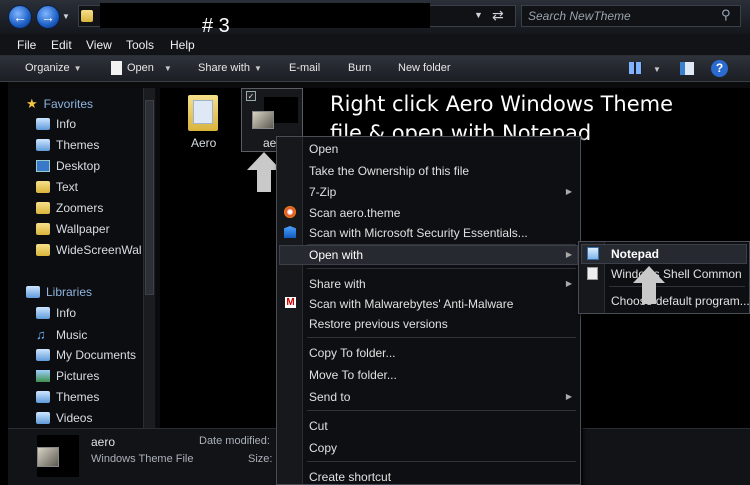 This screenshot has width=750, height=485. Describe the element at coordinates (322, 192) in the screenshot. I see `menu-item-7zip: 7-Zip` at that location.